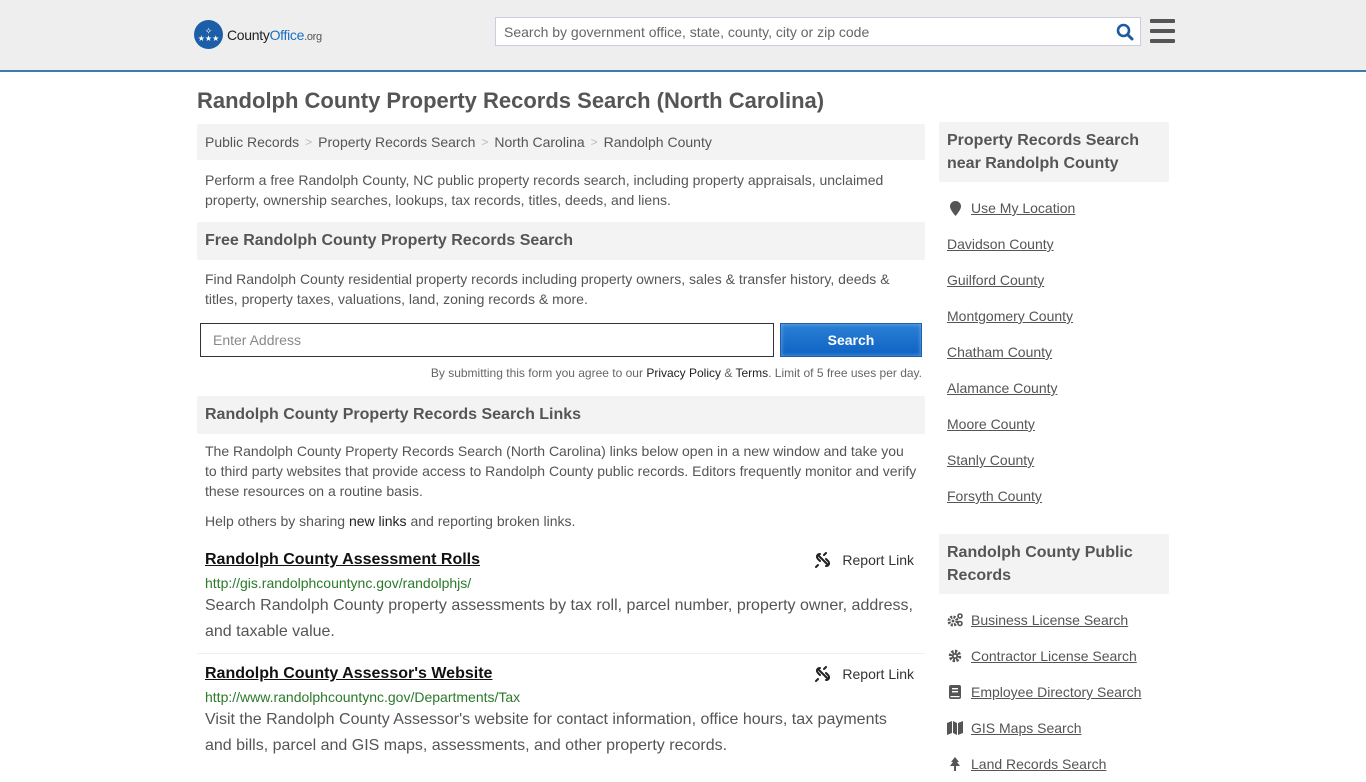 This screenshot has height=782, width=1366. I want to click on terms-link: Terms, so click(751, 373).